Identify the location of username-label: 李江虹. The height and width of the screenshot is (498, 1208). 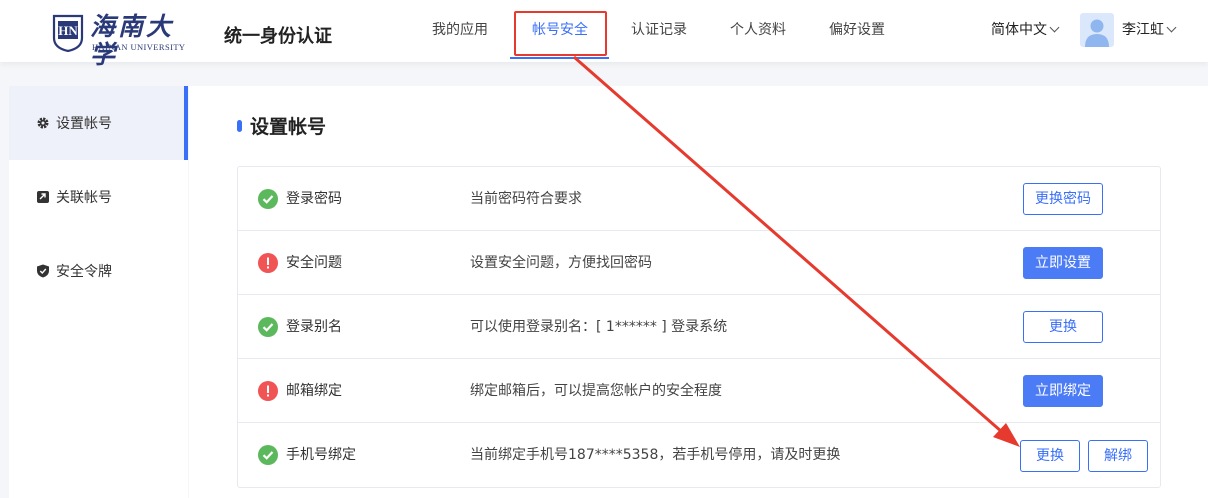
(1143, 30).